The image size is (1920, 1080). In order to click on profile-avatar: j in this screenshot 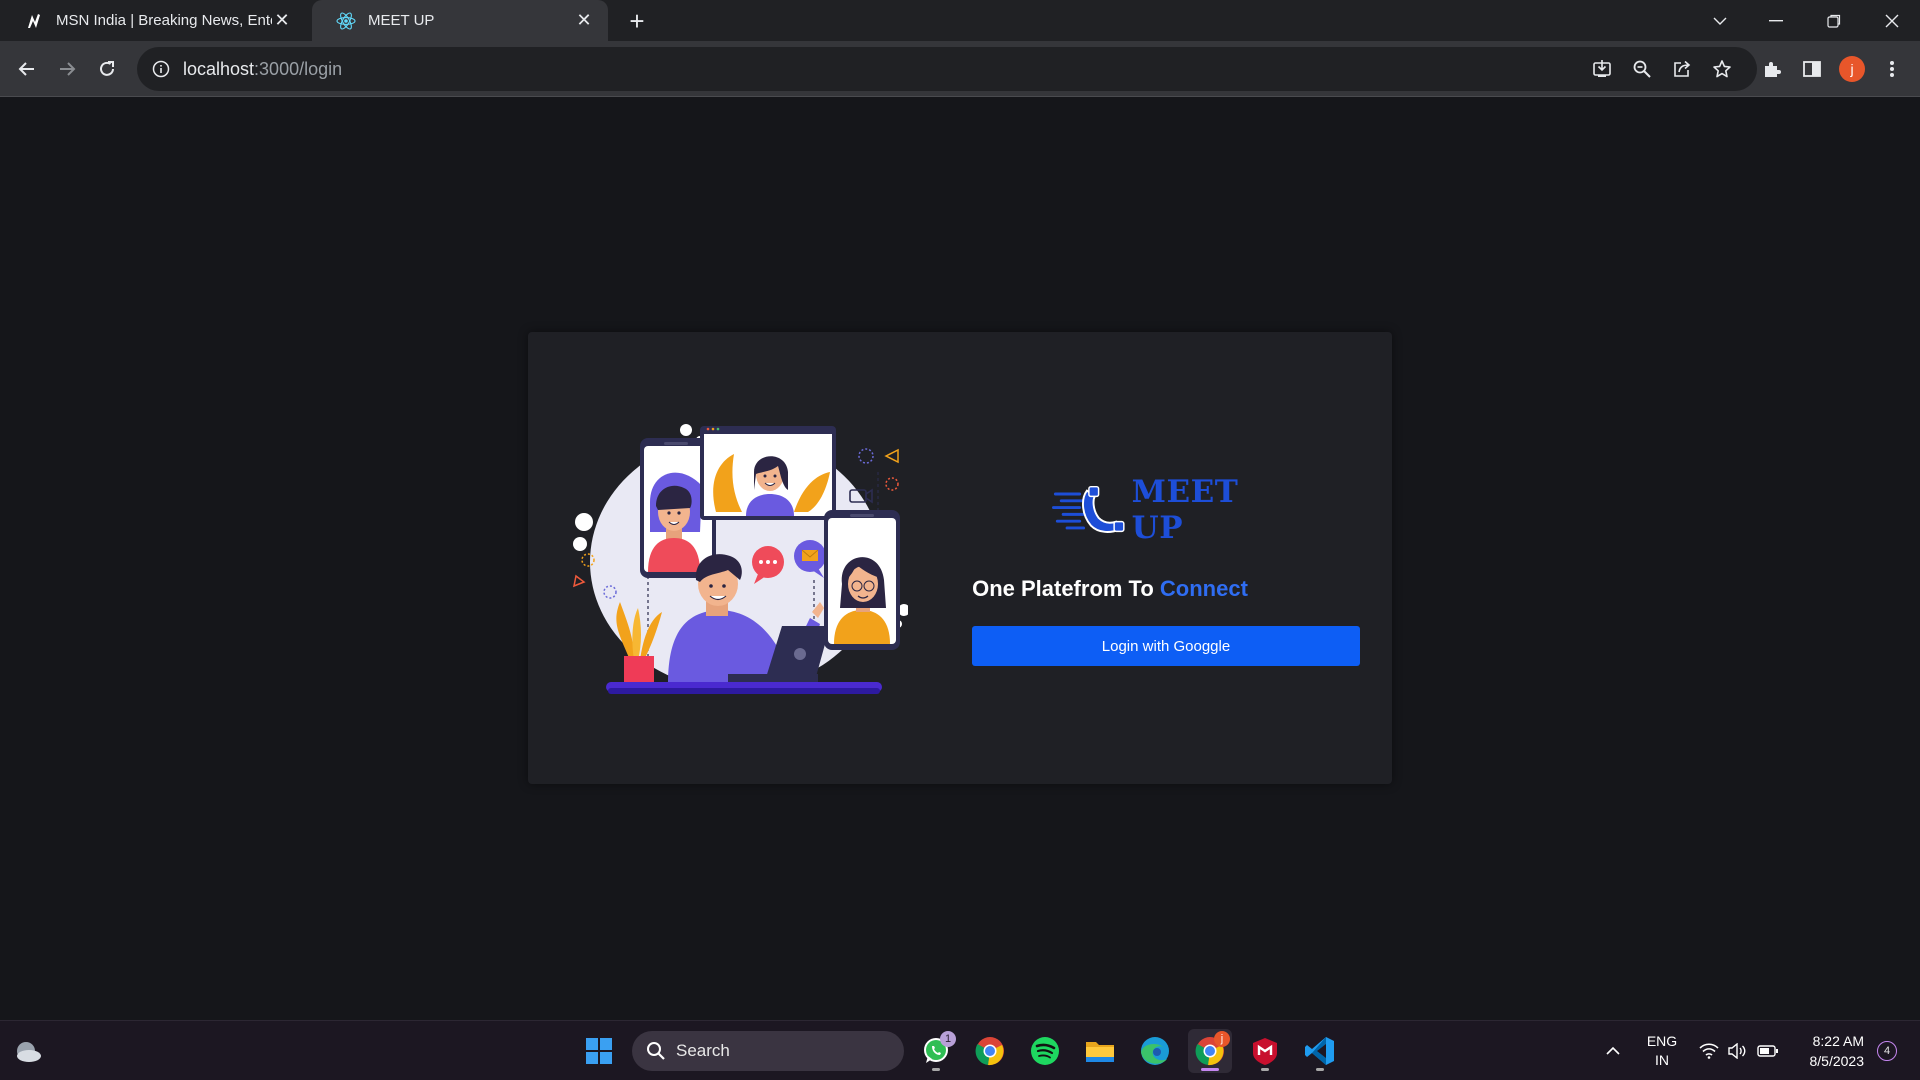, I will do `click(1852, 69)`.